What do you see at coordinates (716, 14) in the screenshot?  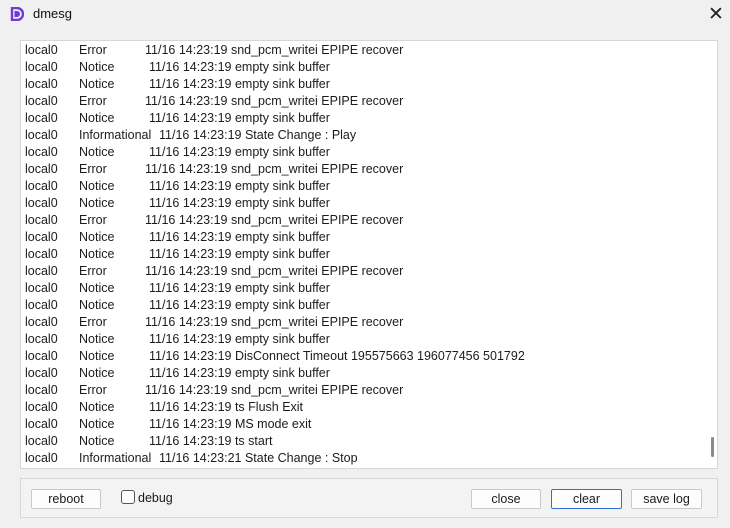 I see `close-icon: ✕` at bounding box center [716, 14].